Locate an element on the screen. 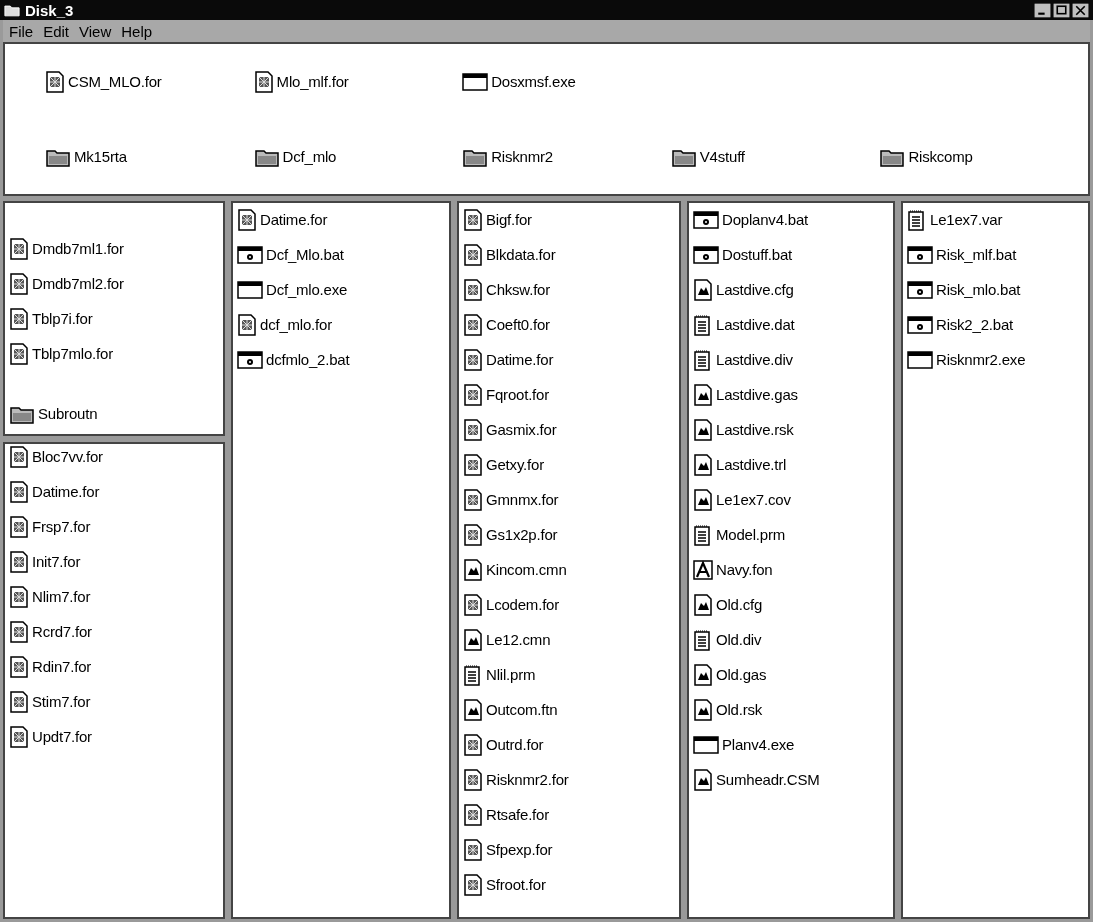 This screenshot has width=1093, height=922. document-item: Risk_mlf.bat is located at coordinates (962, 254).